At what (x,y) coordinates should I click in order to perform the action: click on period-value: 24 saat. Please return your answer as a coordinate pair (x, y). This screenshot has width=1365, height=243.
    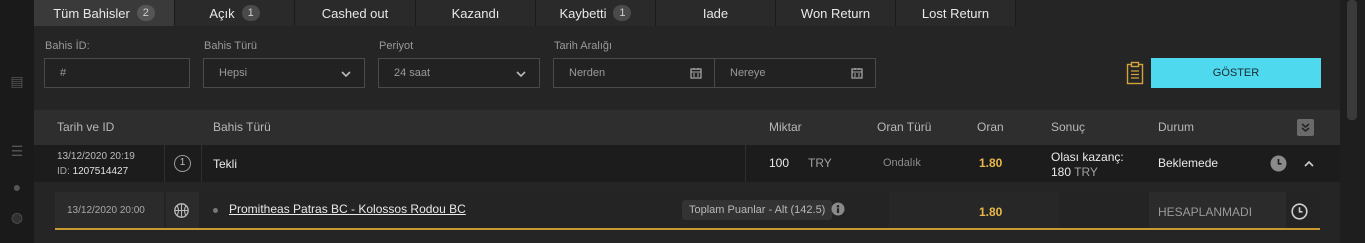
    Looking at the image, I should click on (412, 73).